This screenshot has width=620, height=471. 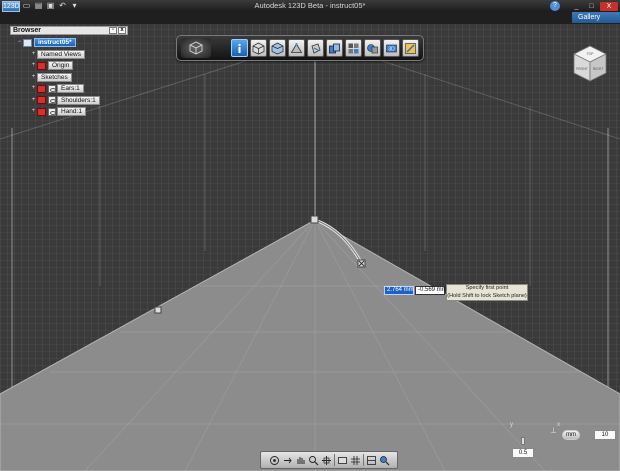 What do you see at coordinates (287, 460) in the screenshot?
I see `look-at-icon` at bounding box center [287, 460].